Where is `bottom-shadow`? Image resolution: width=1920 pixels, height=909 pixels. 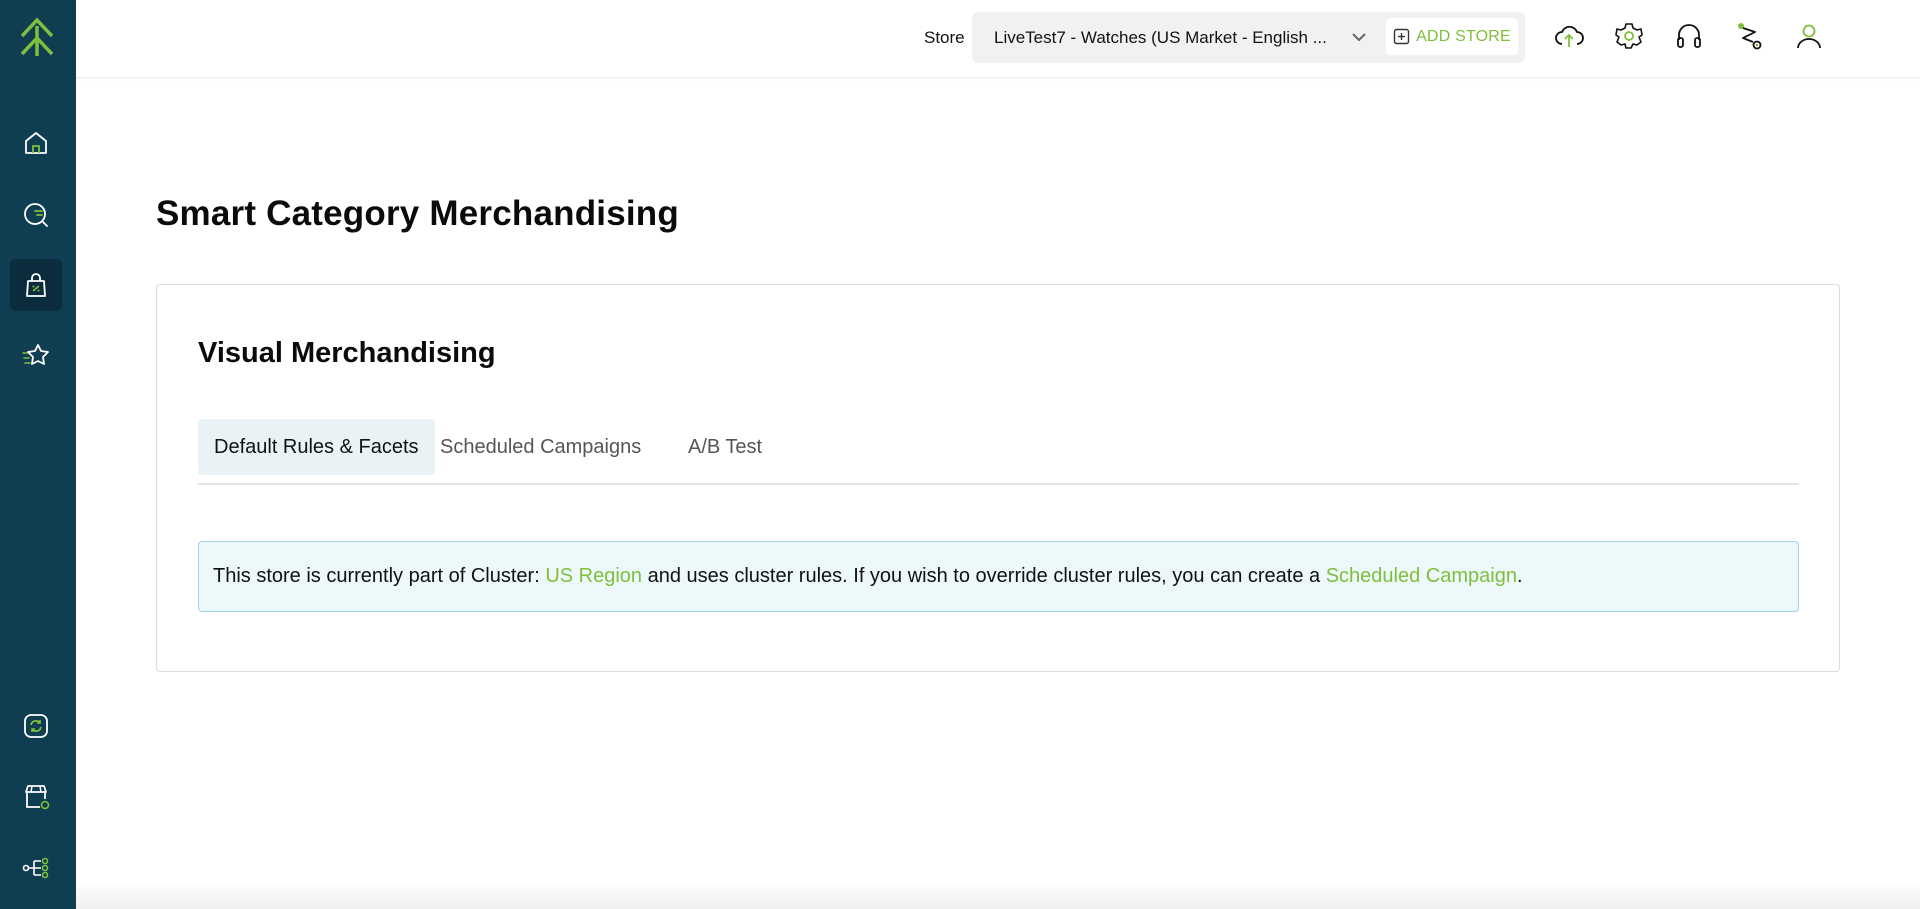 bottom-shadow is located at coordinates (998, 894).